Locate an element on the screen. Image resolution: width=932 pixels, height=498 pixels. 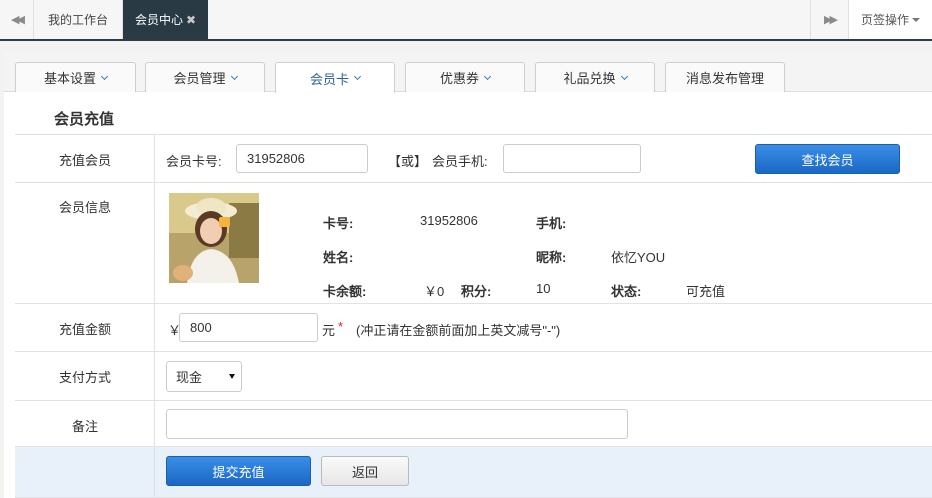
scroll-tabs-left-icon: ◀◀ is located at coordinates (17, 19).